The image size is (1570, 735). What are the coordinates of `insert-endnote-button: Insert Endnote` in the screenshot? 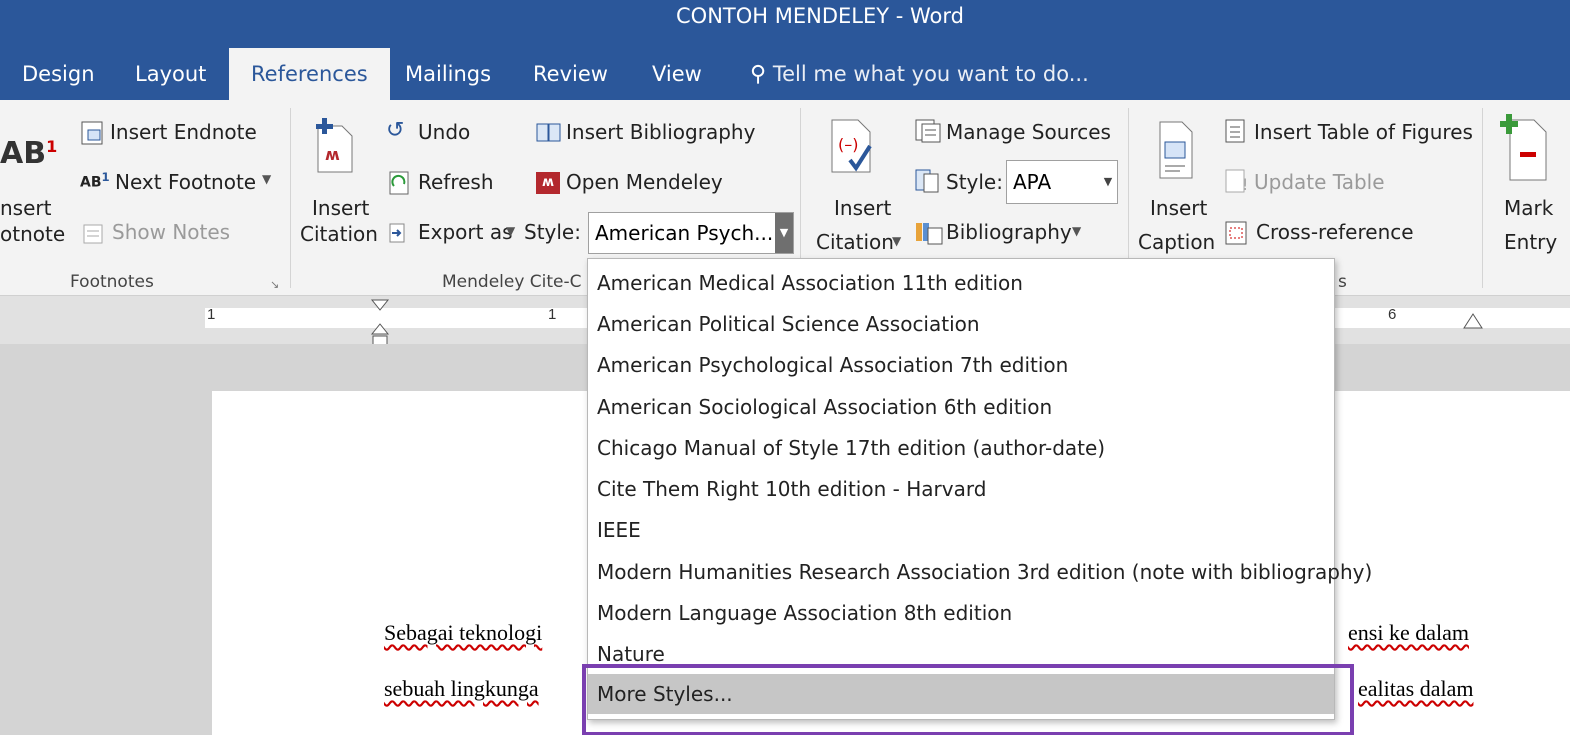 It's located at (183, 132).